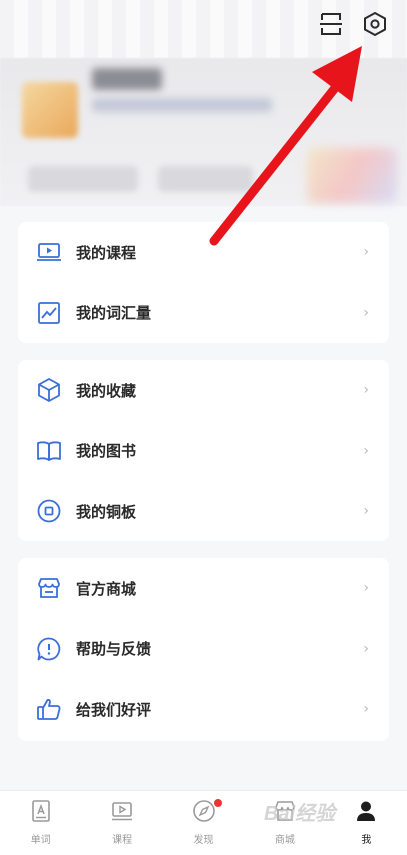 This screenshot has height=855, width=407. I want to click on menu-item-my-vocabulary: 我的词汇量 ›, so click(203, 313).